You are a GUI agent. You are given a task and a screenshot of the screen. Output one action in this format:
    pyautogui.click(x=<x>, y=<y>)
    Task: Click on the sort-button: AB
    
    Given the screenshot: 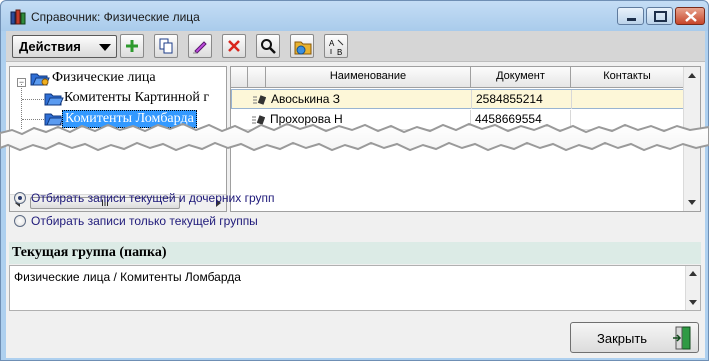 What is the action you would take?
    pyautogui.click(x=336, y=46)
    